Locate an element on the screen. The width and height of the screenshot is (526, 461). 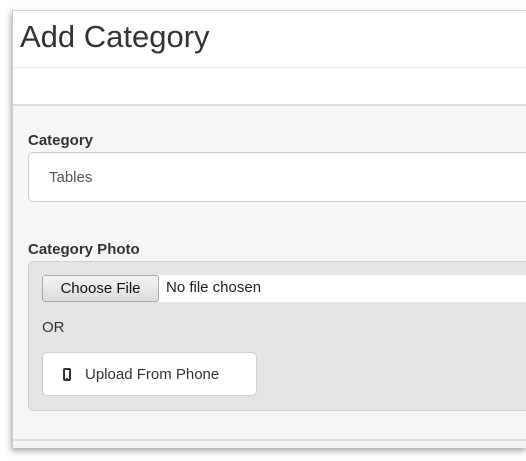
page-title: Add Category is located at coordinates (115, 36).